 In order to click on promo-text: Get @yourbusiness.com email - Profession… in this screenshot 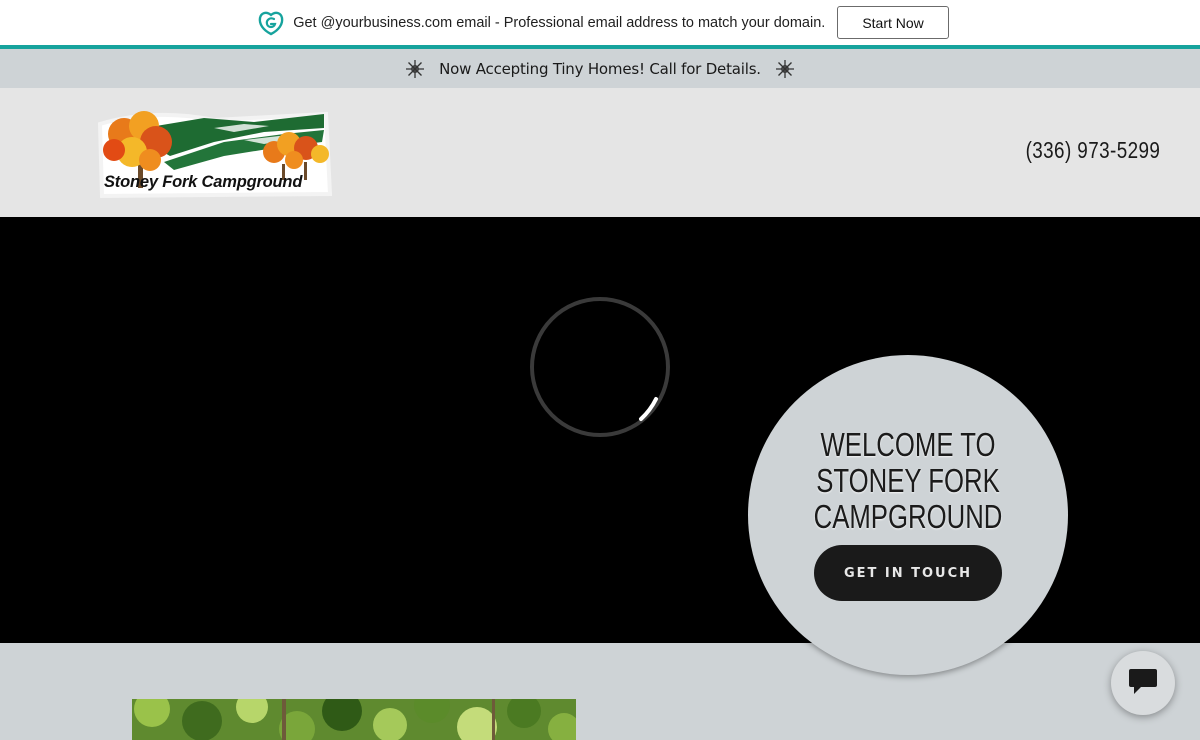, I will do `click(559, 22)`.